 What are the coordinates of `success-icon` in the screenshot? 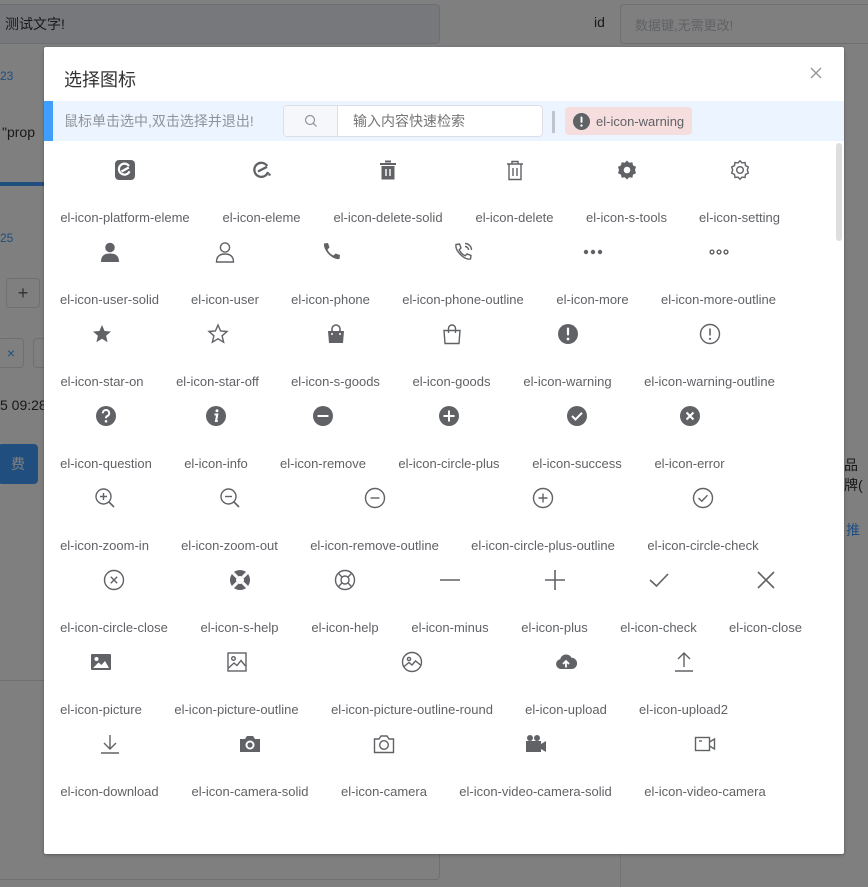 It's located at (577, 425).